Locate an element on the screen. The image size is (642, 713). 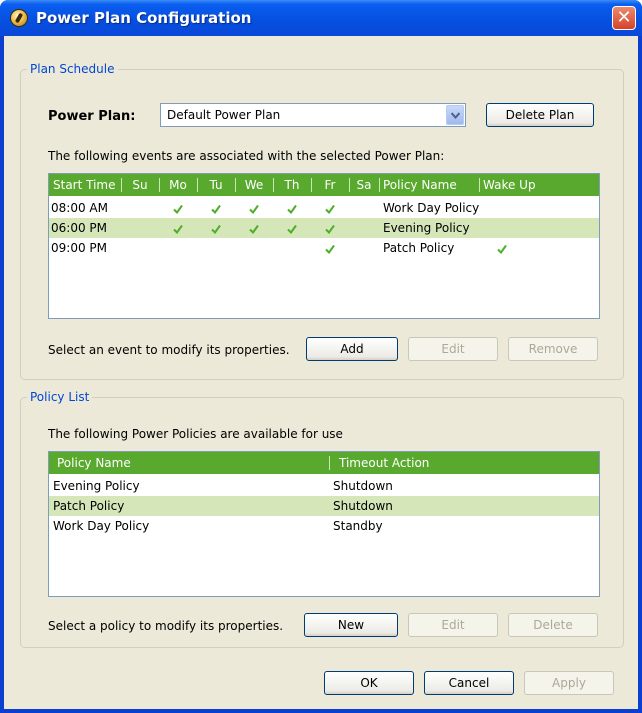
policies-header: Policy Name Timeout Action is located at coordinates (324, 463).